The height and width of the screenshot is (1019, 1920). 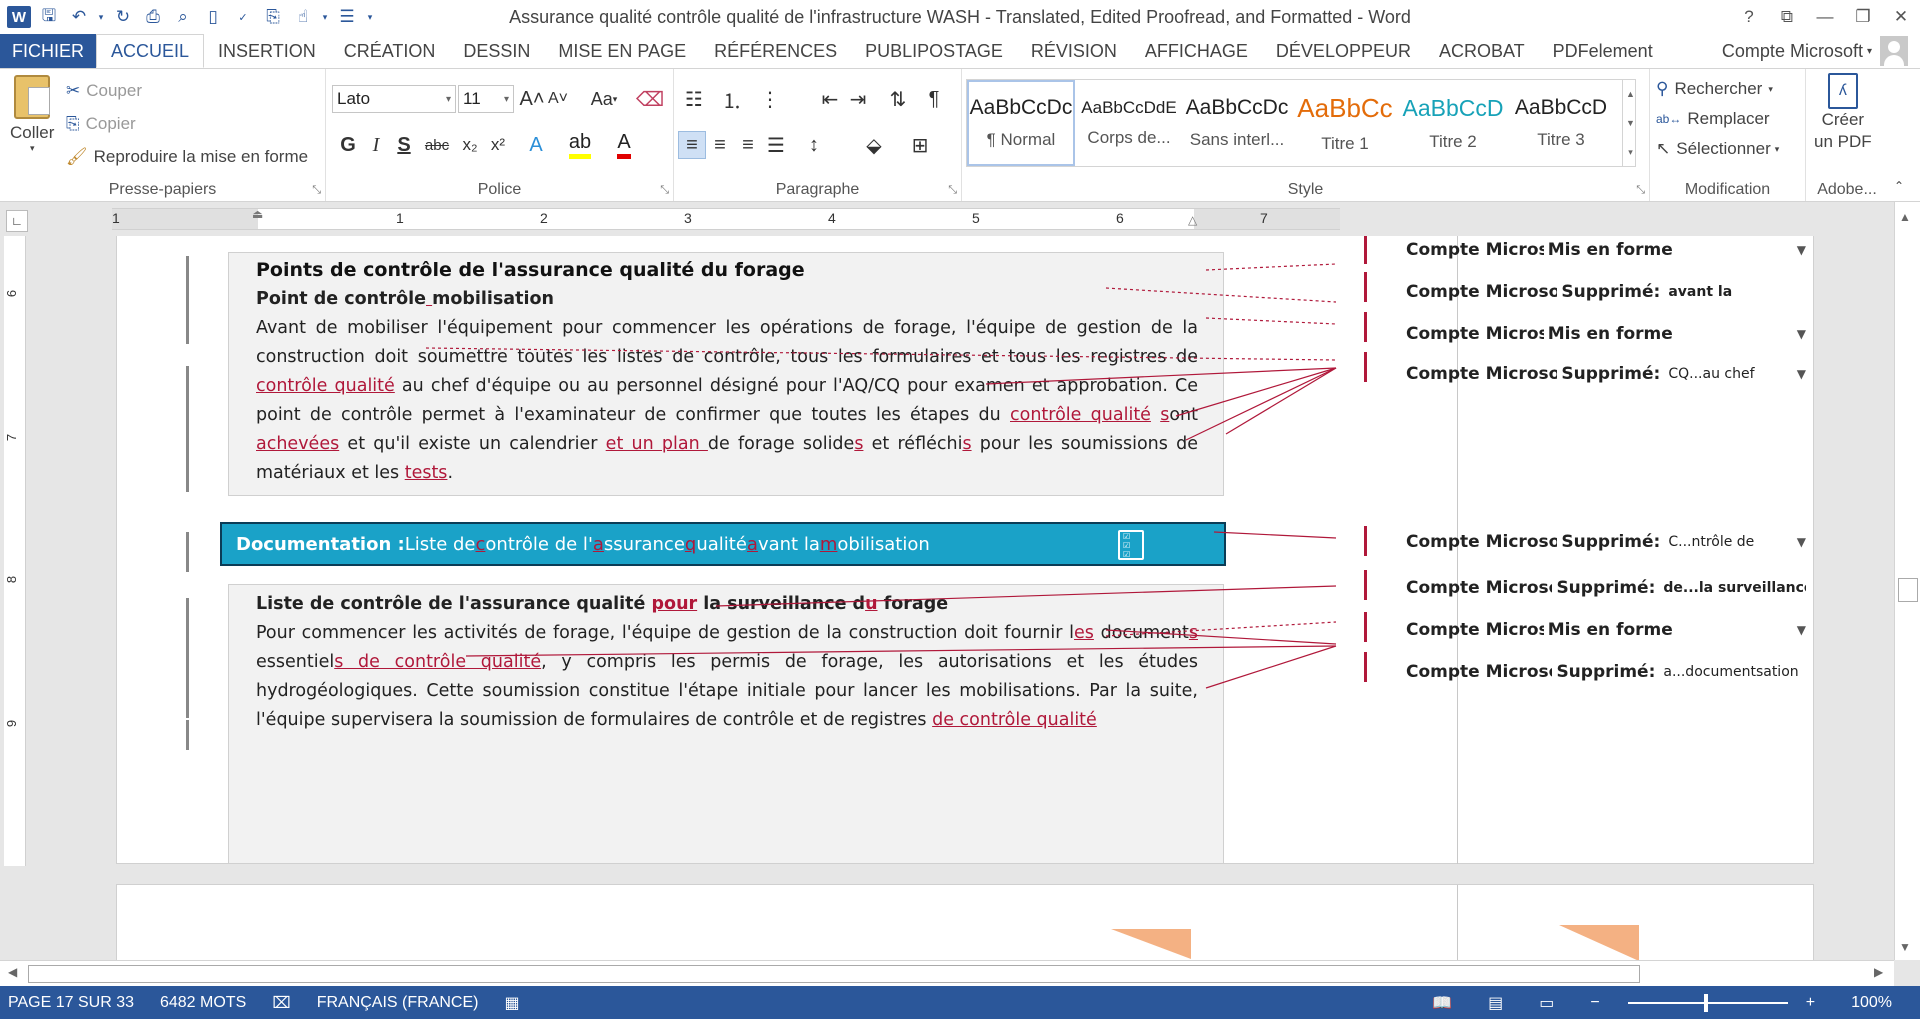 I want to click on tab-creation: CRÉATION, so click(x=390, y=51).